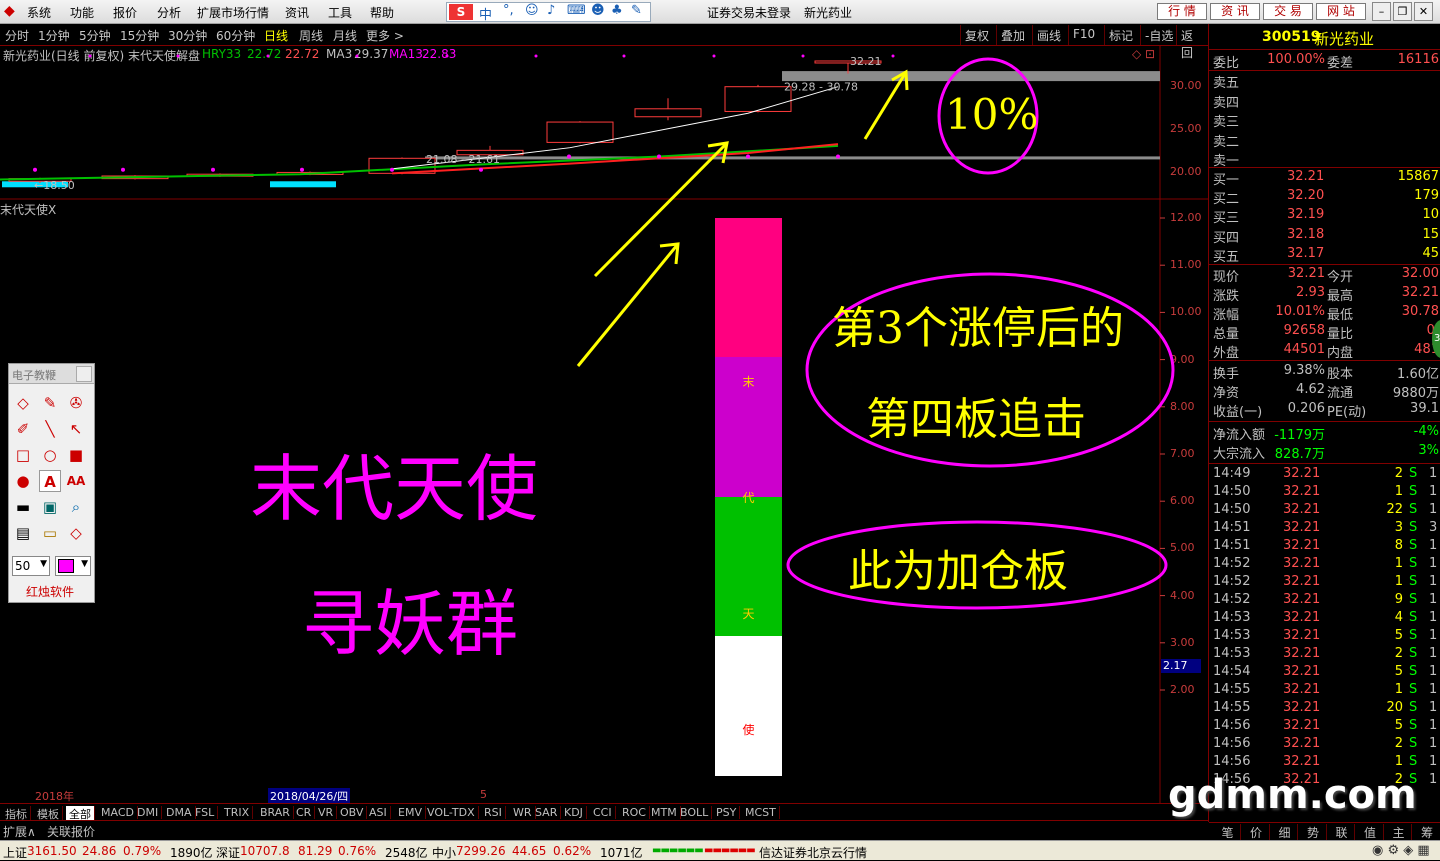 The width and height of the screenshot is (1440, 861). Describe the element at coordinates (1326, 275) in the screenshot. I see `stat-row: 现价32.21今开32.00` at that location.